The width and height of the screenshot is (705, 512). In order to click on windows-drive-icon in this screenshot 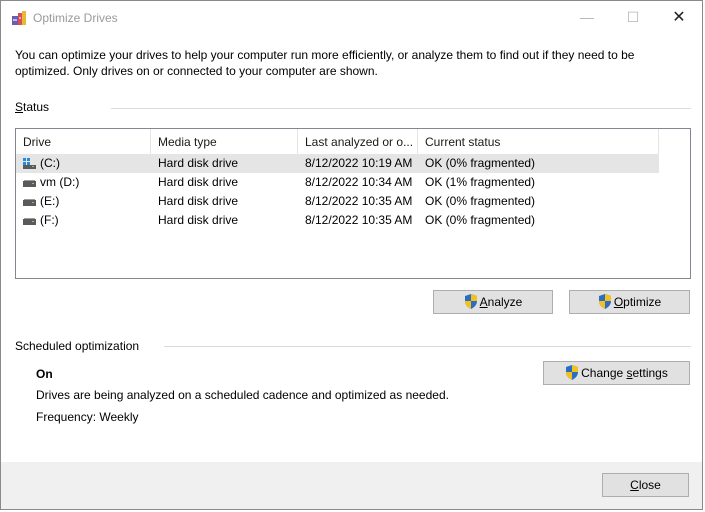, I will do `click(29, 163)`.